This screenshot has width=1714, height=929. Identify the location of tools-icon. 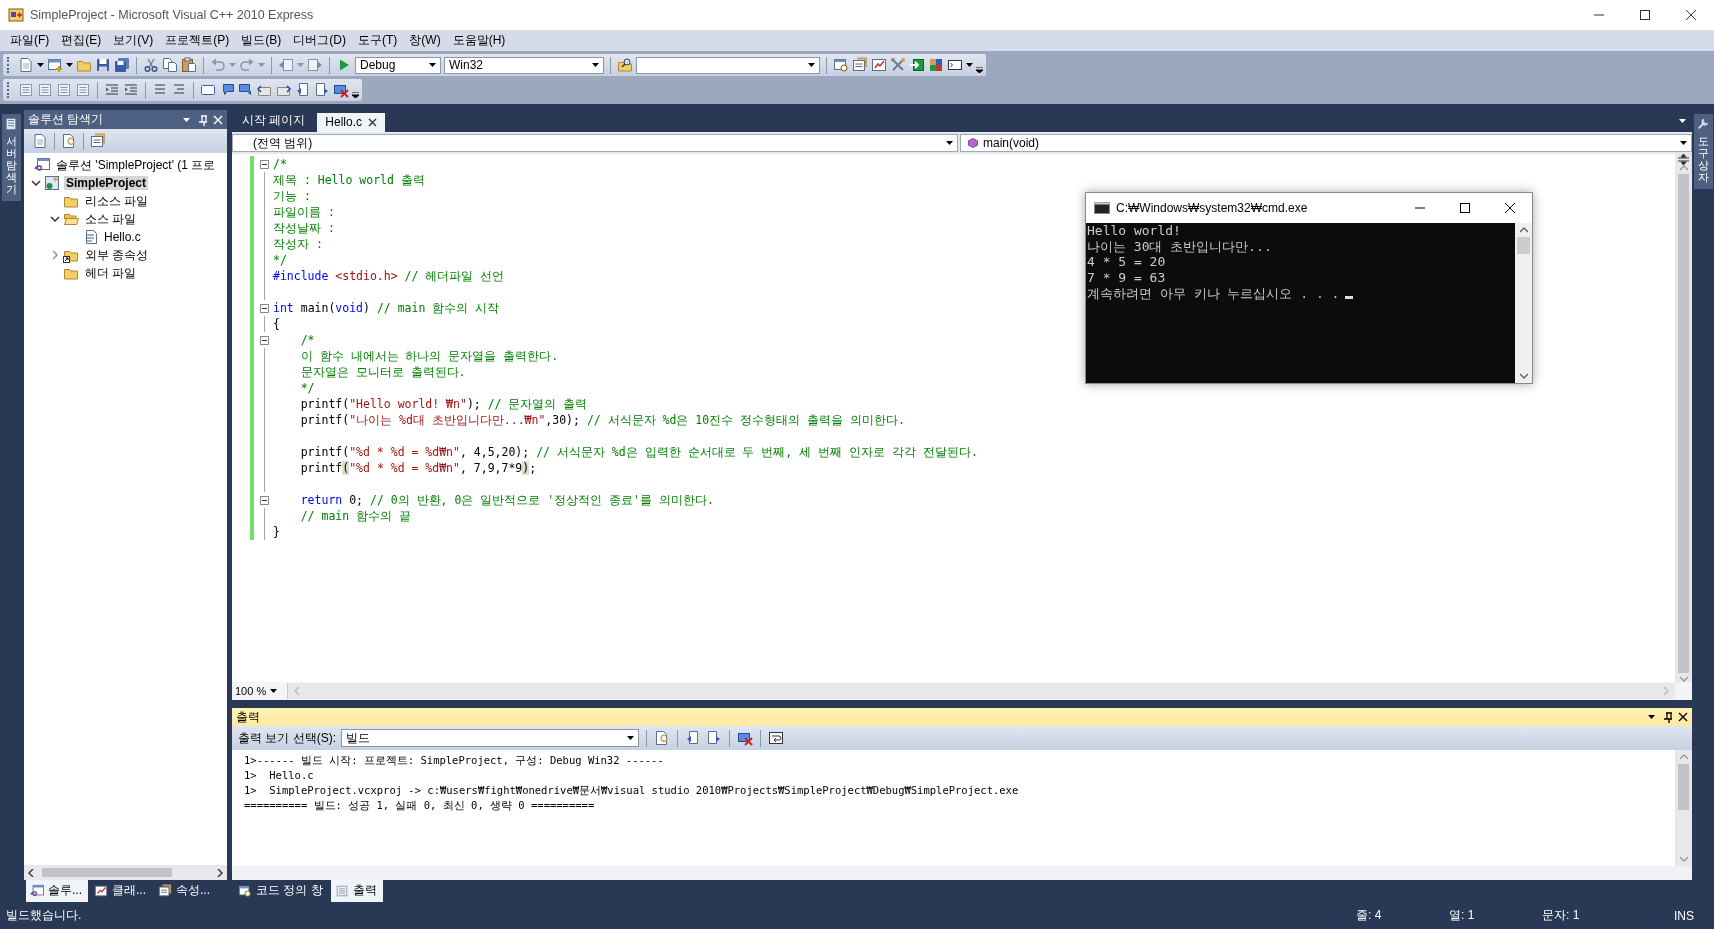
(898, 65).